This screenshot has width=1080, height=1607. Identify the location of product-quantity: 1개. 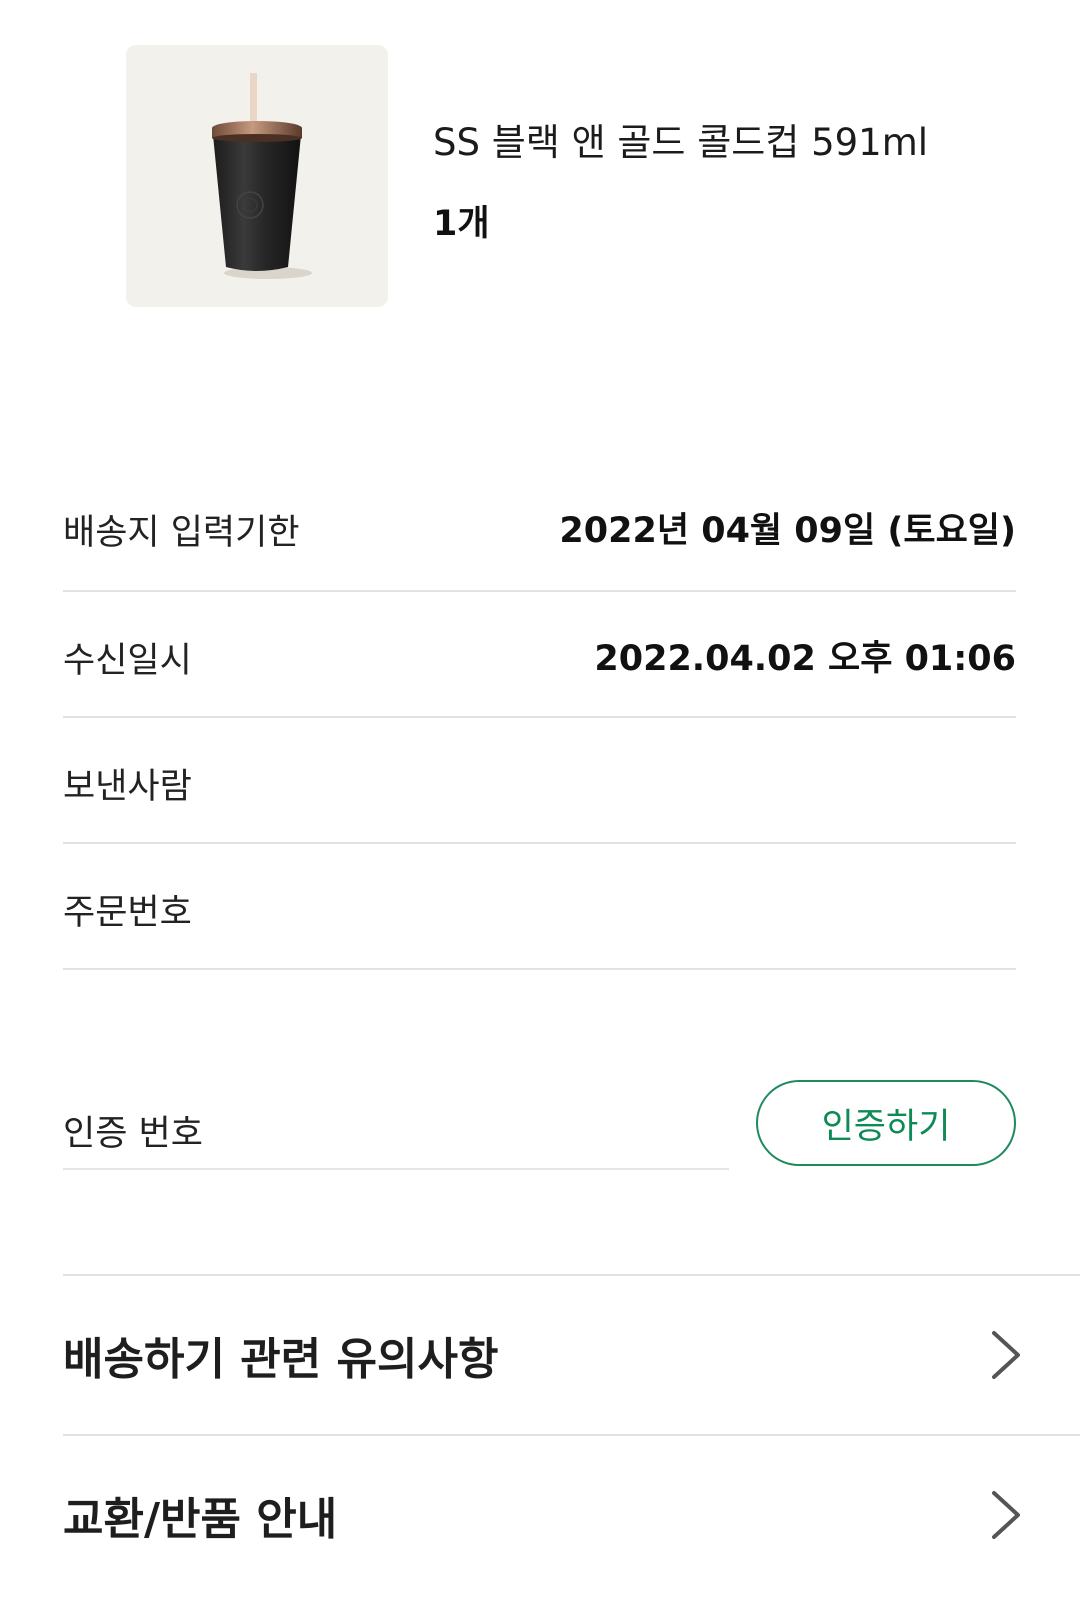
(461, 224).